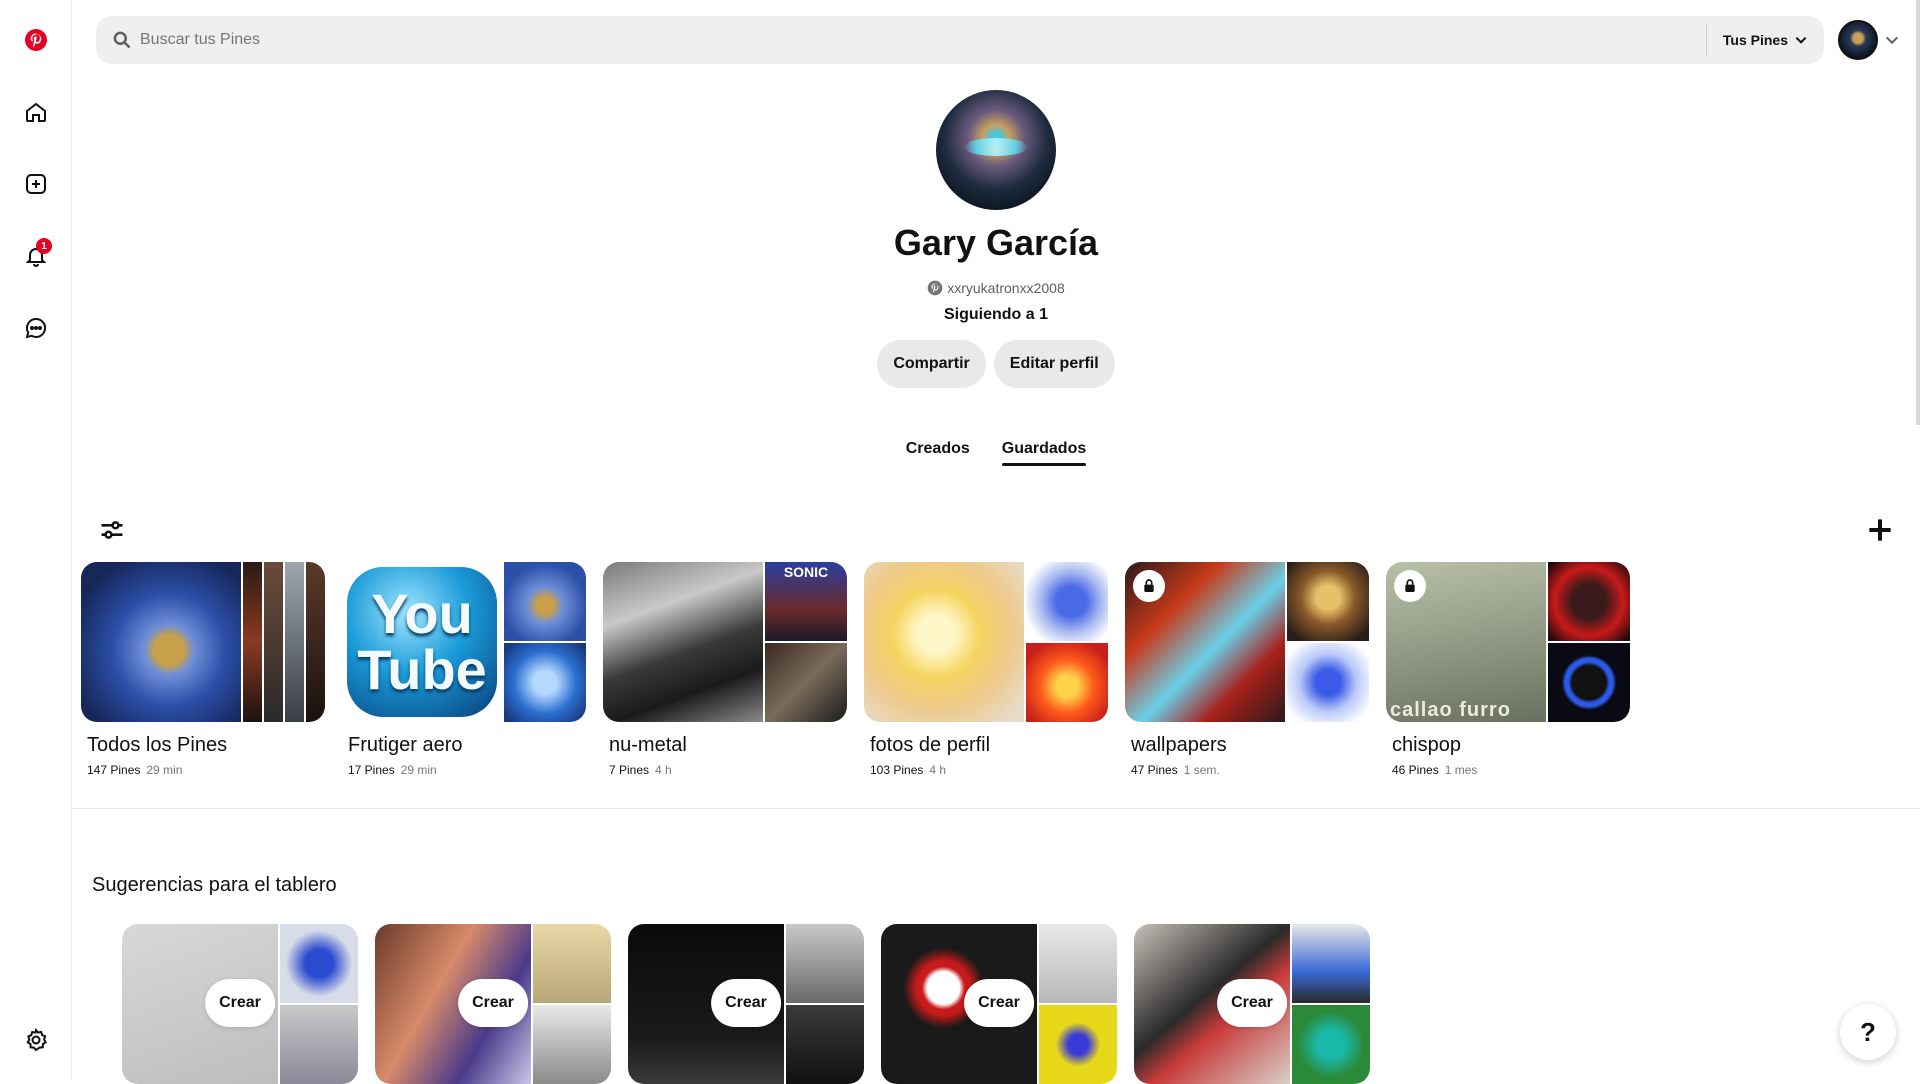  What do you see at coordinates (931, 364) in the screenshot?
I see `share-button: Compartir` at bounding box center [931, 364].